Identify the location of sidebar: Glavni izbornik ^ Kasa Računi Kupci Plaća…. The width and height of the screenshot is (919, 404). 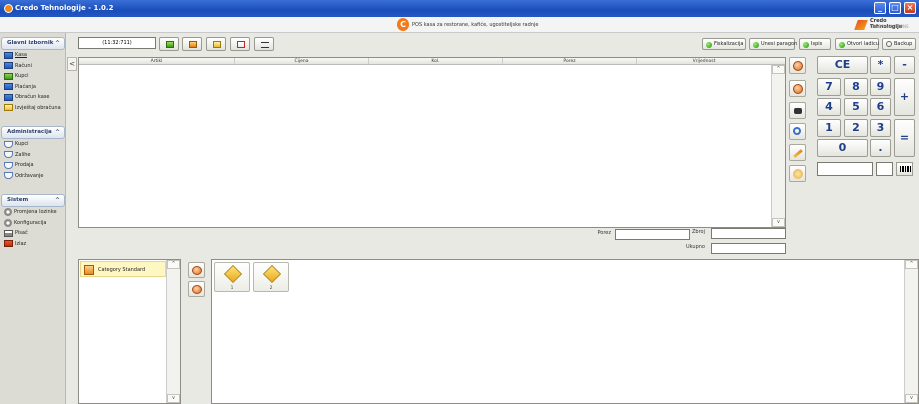
(33, 218).